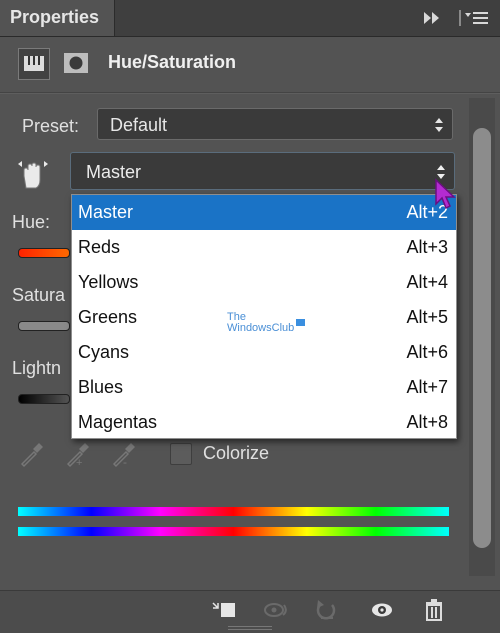  What do you see at coordinates (34, 64) in the screenshot?
I see `adjustment-layer-icon` at bounding box center [34, 64].